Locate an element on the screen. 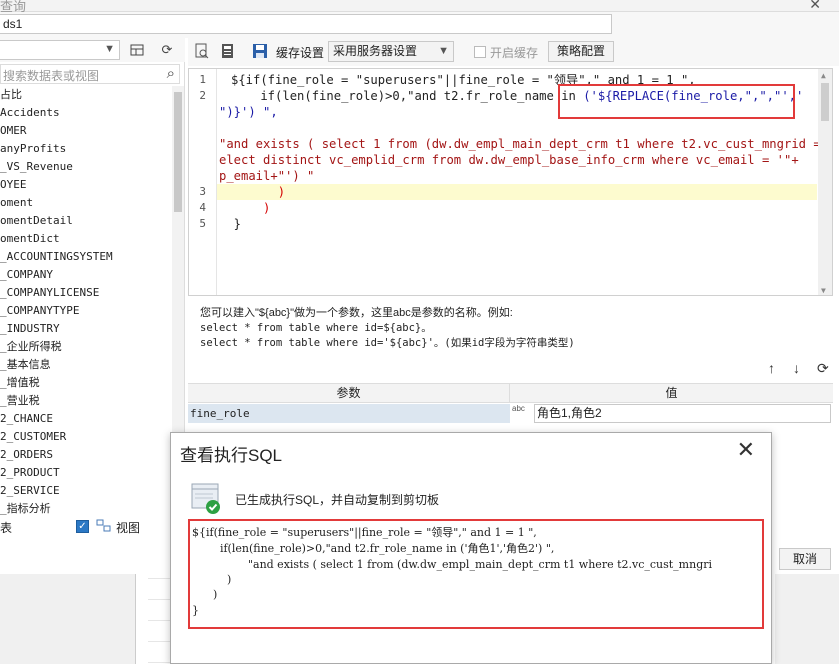  list-item: _增值税 is located at coordinates (86, 383).